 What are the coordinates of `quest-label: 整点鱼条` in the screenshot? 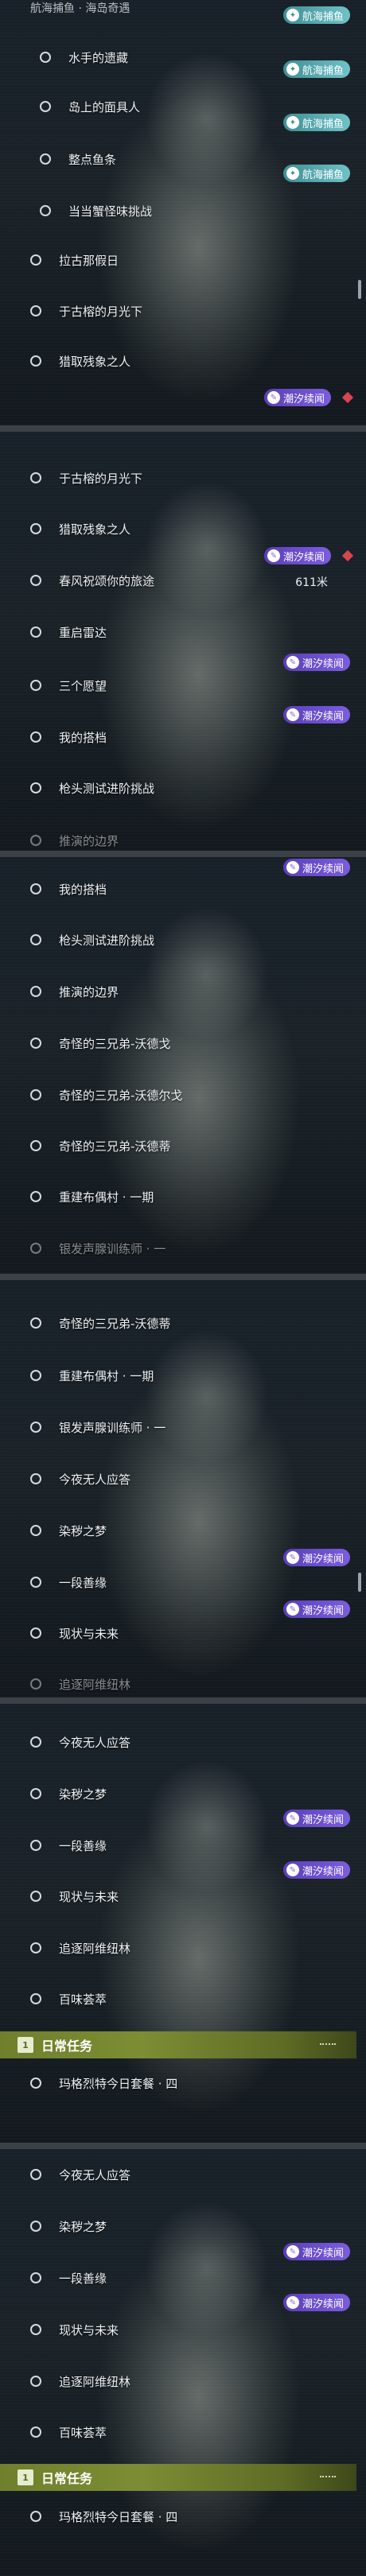 It's located at (92, 160).